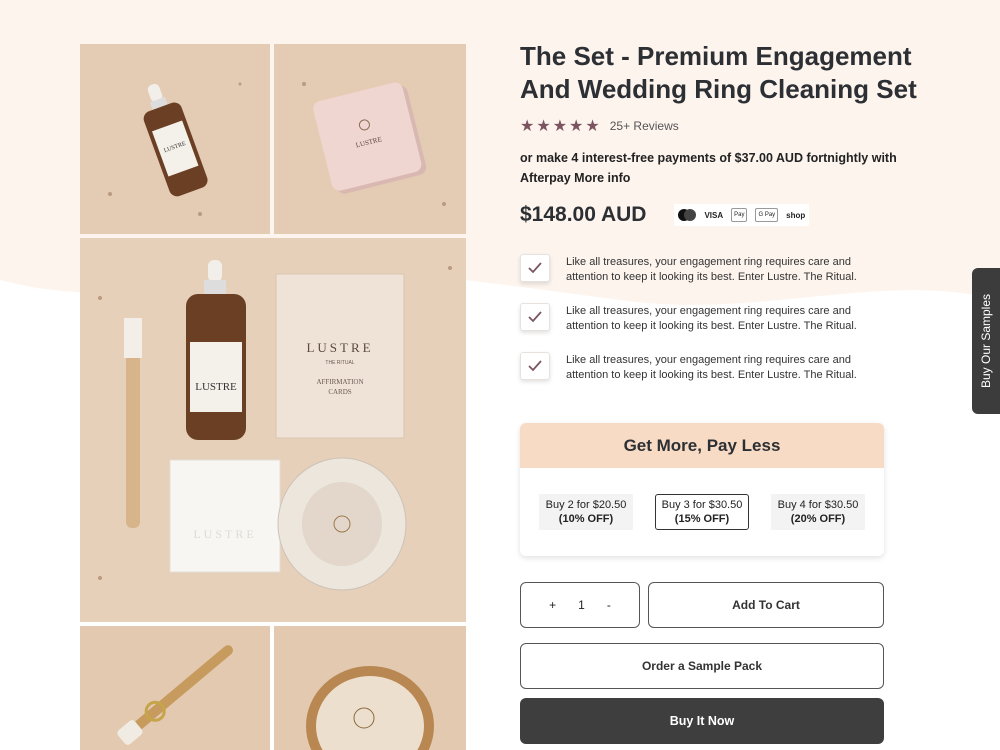  I want to click on add-to-cart-button: Add To Cart, so click(766, 605).